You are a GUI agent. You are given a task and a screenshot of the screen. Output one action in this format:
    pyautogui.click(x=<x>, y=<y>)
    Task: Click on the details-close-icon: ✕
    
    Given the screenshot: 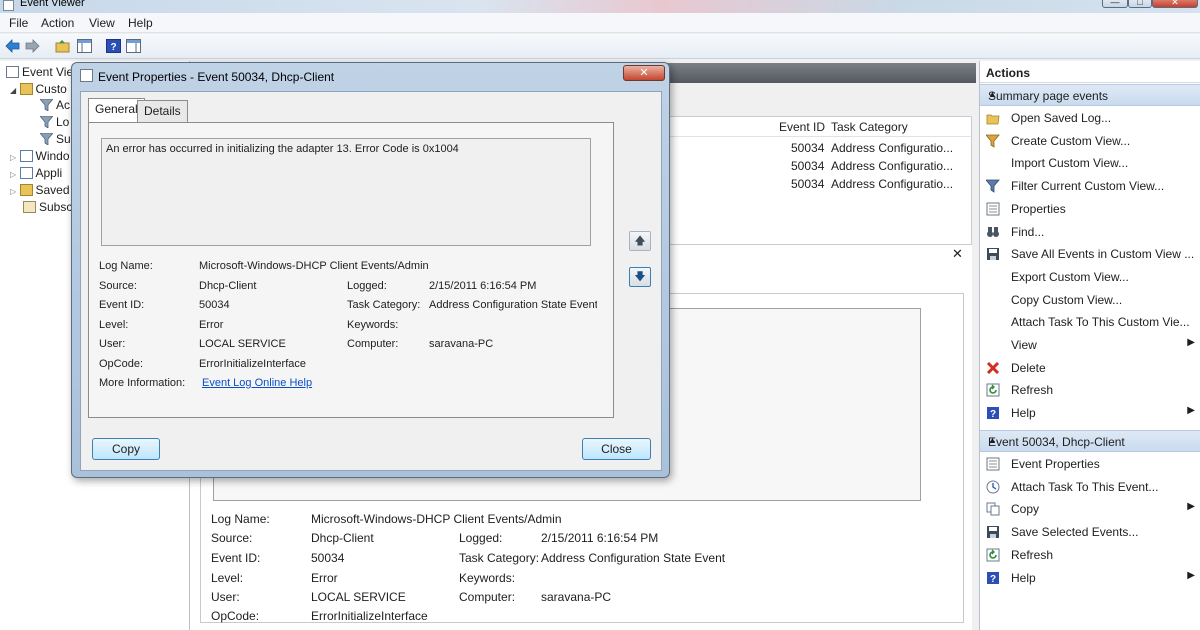 What is the action you would take?
    pyautogui.click(x=957, y=254)
    